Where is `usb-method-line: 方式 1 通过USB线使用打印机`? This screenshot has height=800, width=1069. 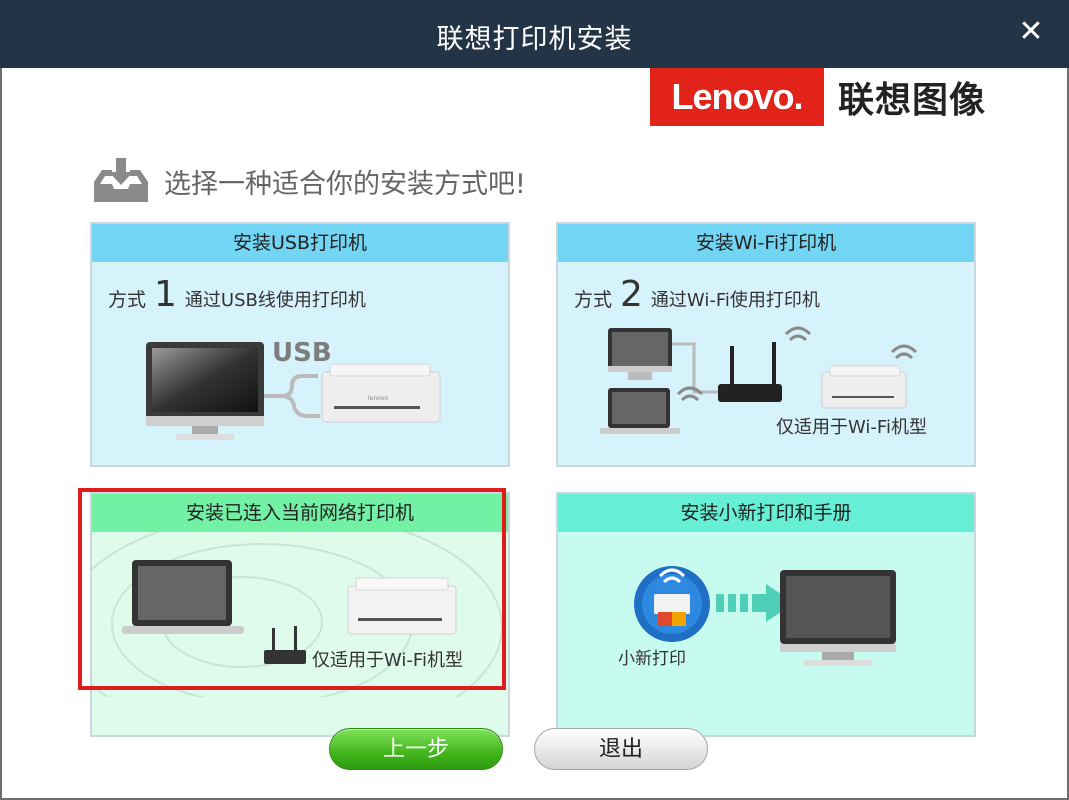
usb-method-line: 方式 1 通过USB线使用打印机 is located at coordinates (237, 294).